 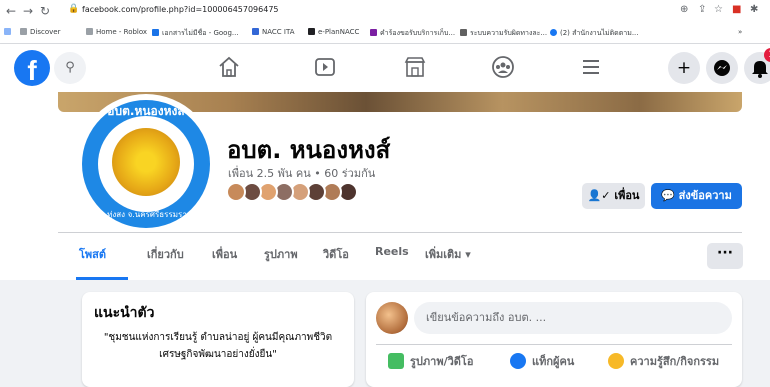 I want to click on facebook-top-bar: f ⚲ + 1, so click(x=385, y=68).